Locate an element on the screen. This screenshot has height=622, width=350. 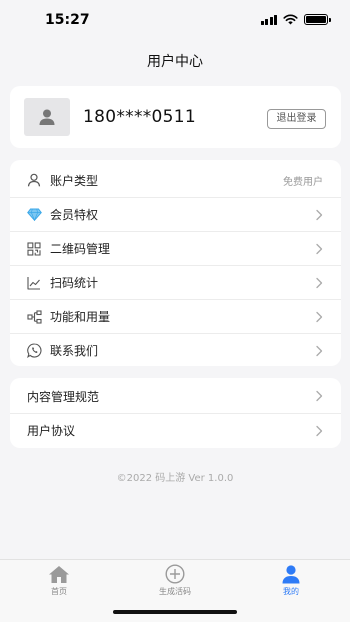
tab-generate-code: 生成活码 is located at coordinates (175, 581).